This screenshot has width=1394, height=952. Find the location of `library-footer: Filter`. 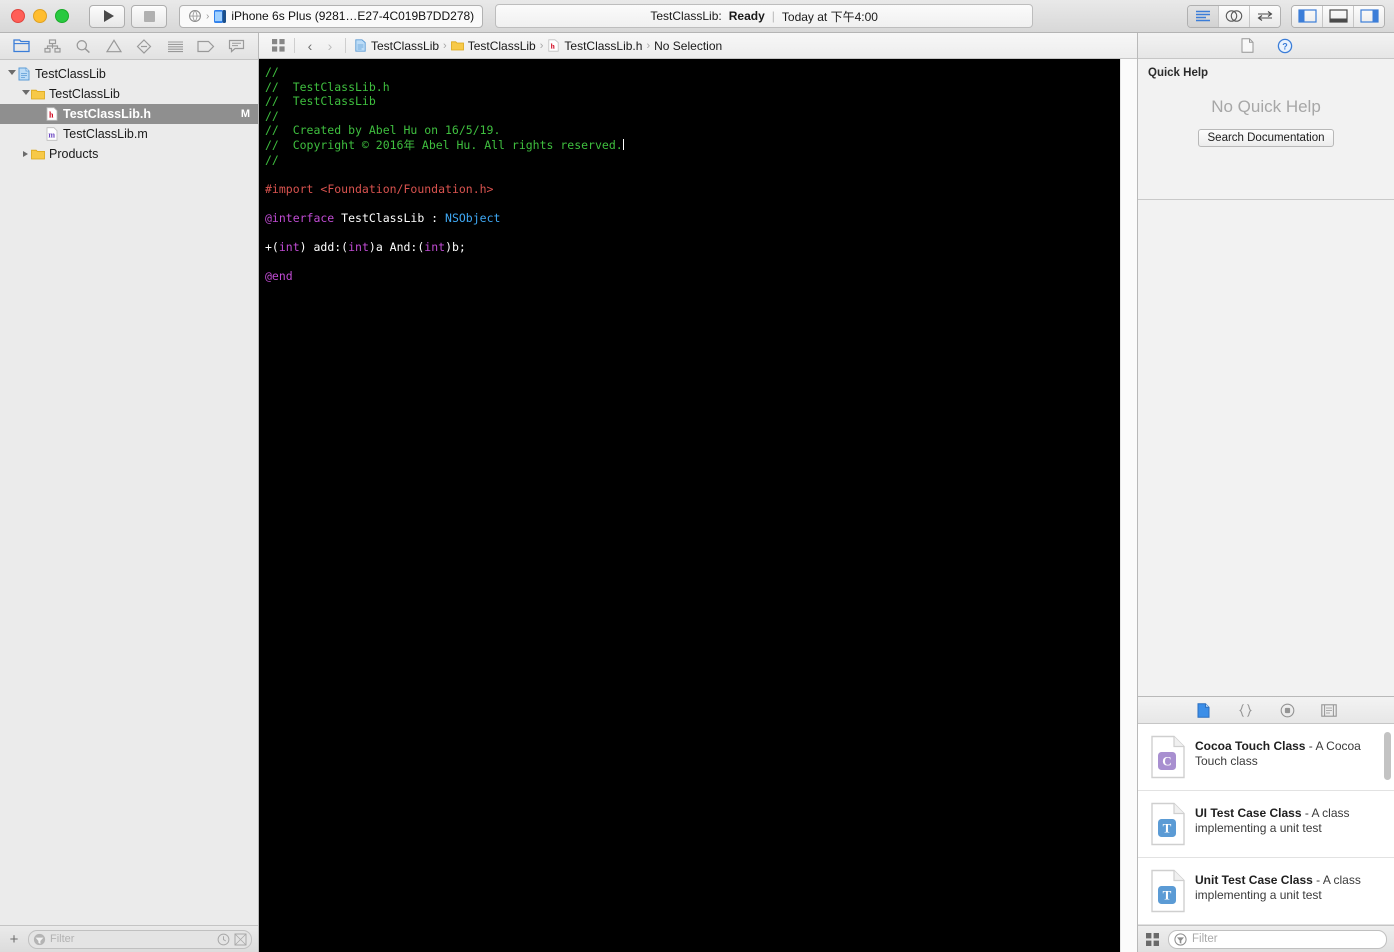

library-footer: Filter is located at coordinates (1266, 938).